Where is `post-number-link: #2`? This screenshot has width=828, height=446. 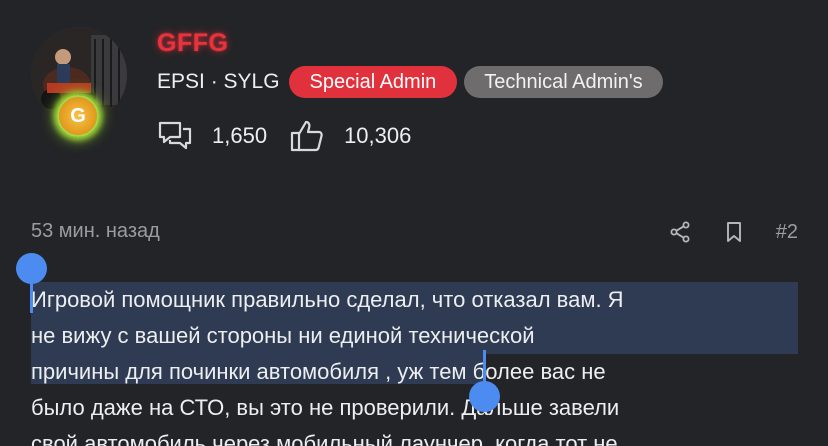 post-number-link: #2 is located at coordinates (787, 232).